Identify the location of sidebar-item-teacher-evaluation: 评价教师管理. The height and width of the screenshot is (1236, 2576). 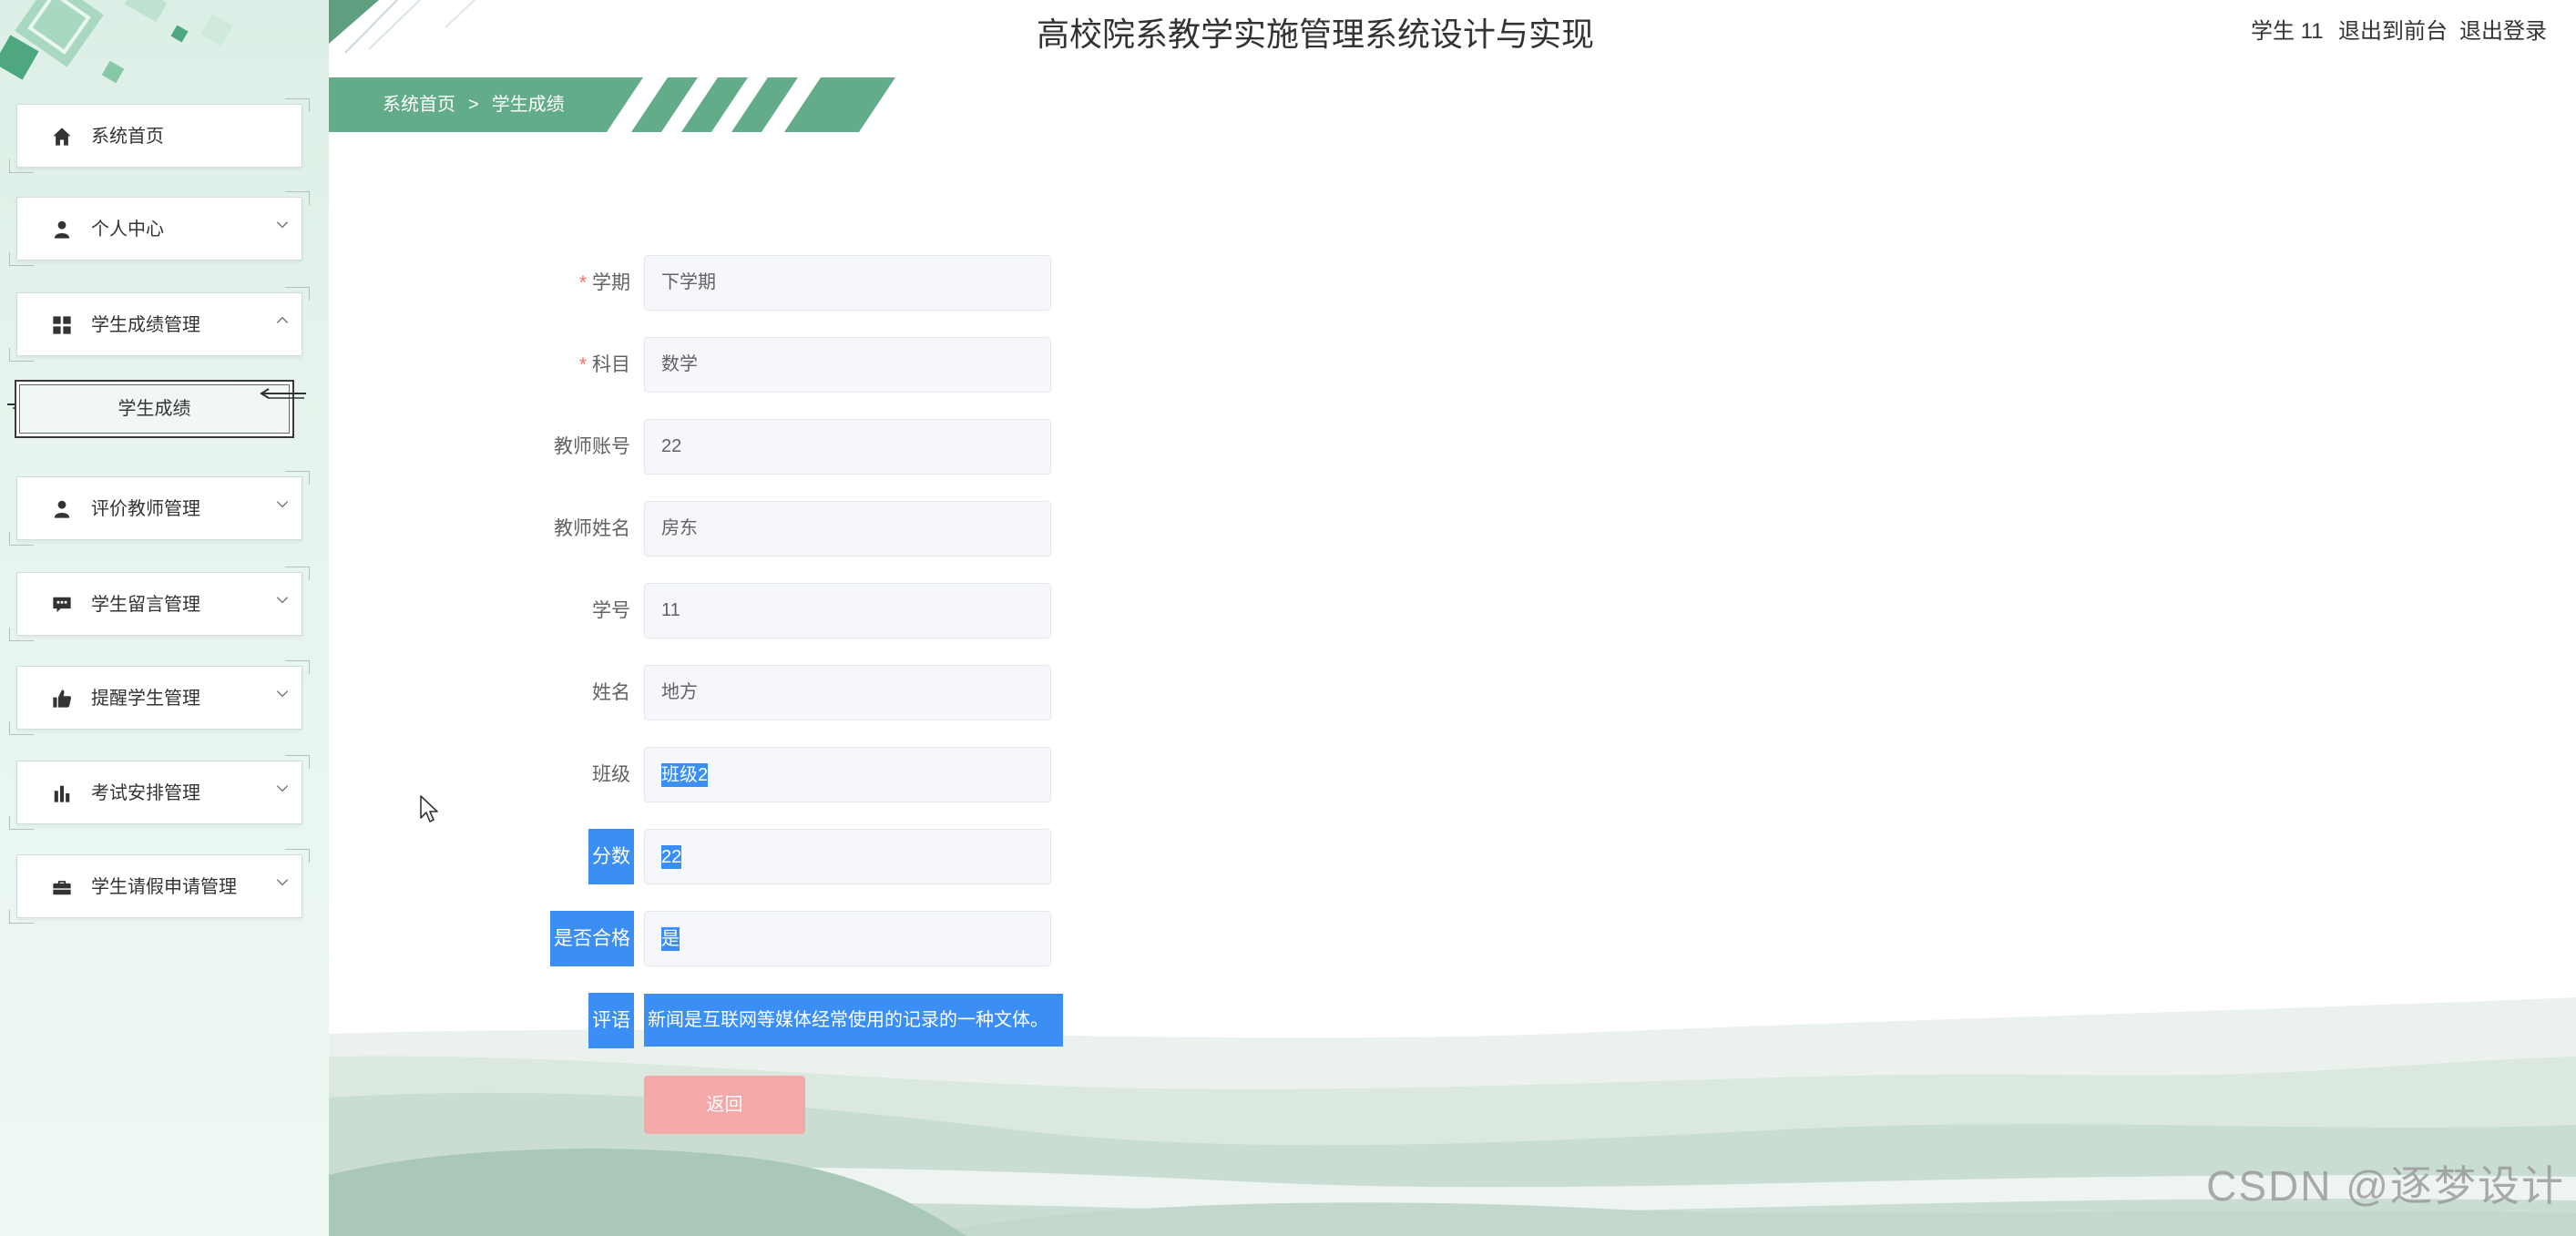
(159, 508).